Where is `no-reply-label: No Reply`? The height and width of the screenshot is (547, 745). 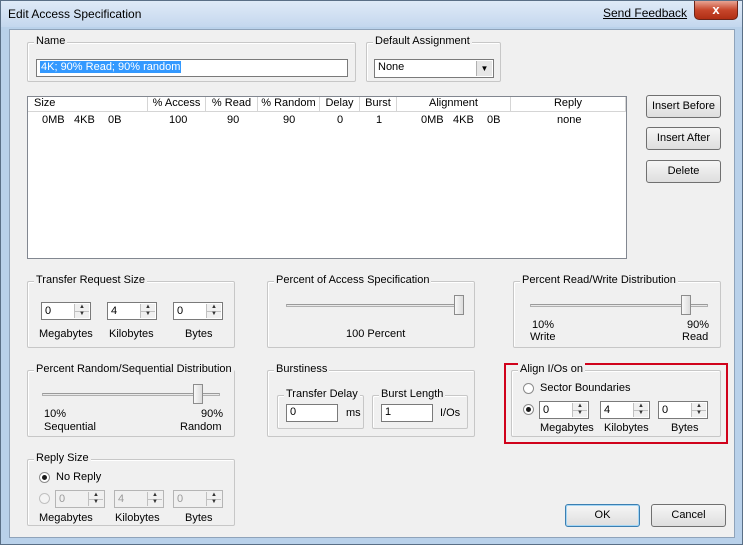
no-reply-label: No Reply is located at coordinates (79, 477).